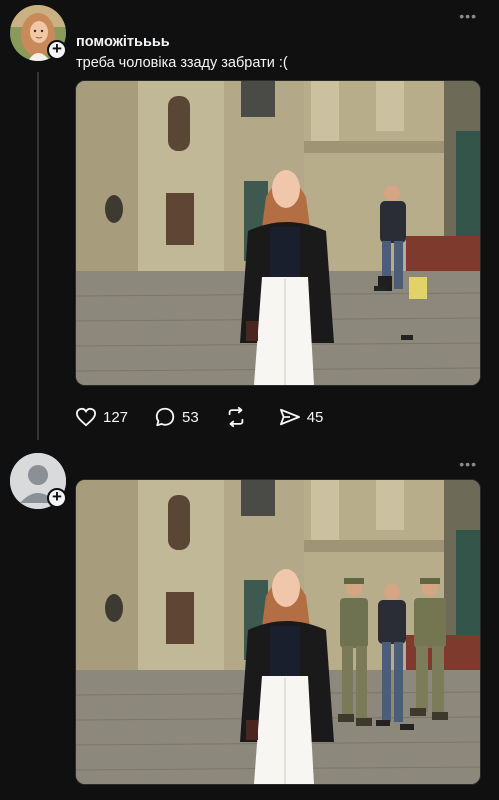 The width and height of the screenshot is (499, 800). What do you see at coordinates (101, 417) in the screenshot?
I see `like-button: 127` at bounding box center [101, 417].